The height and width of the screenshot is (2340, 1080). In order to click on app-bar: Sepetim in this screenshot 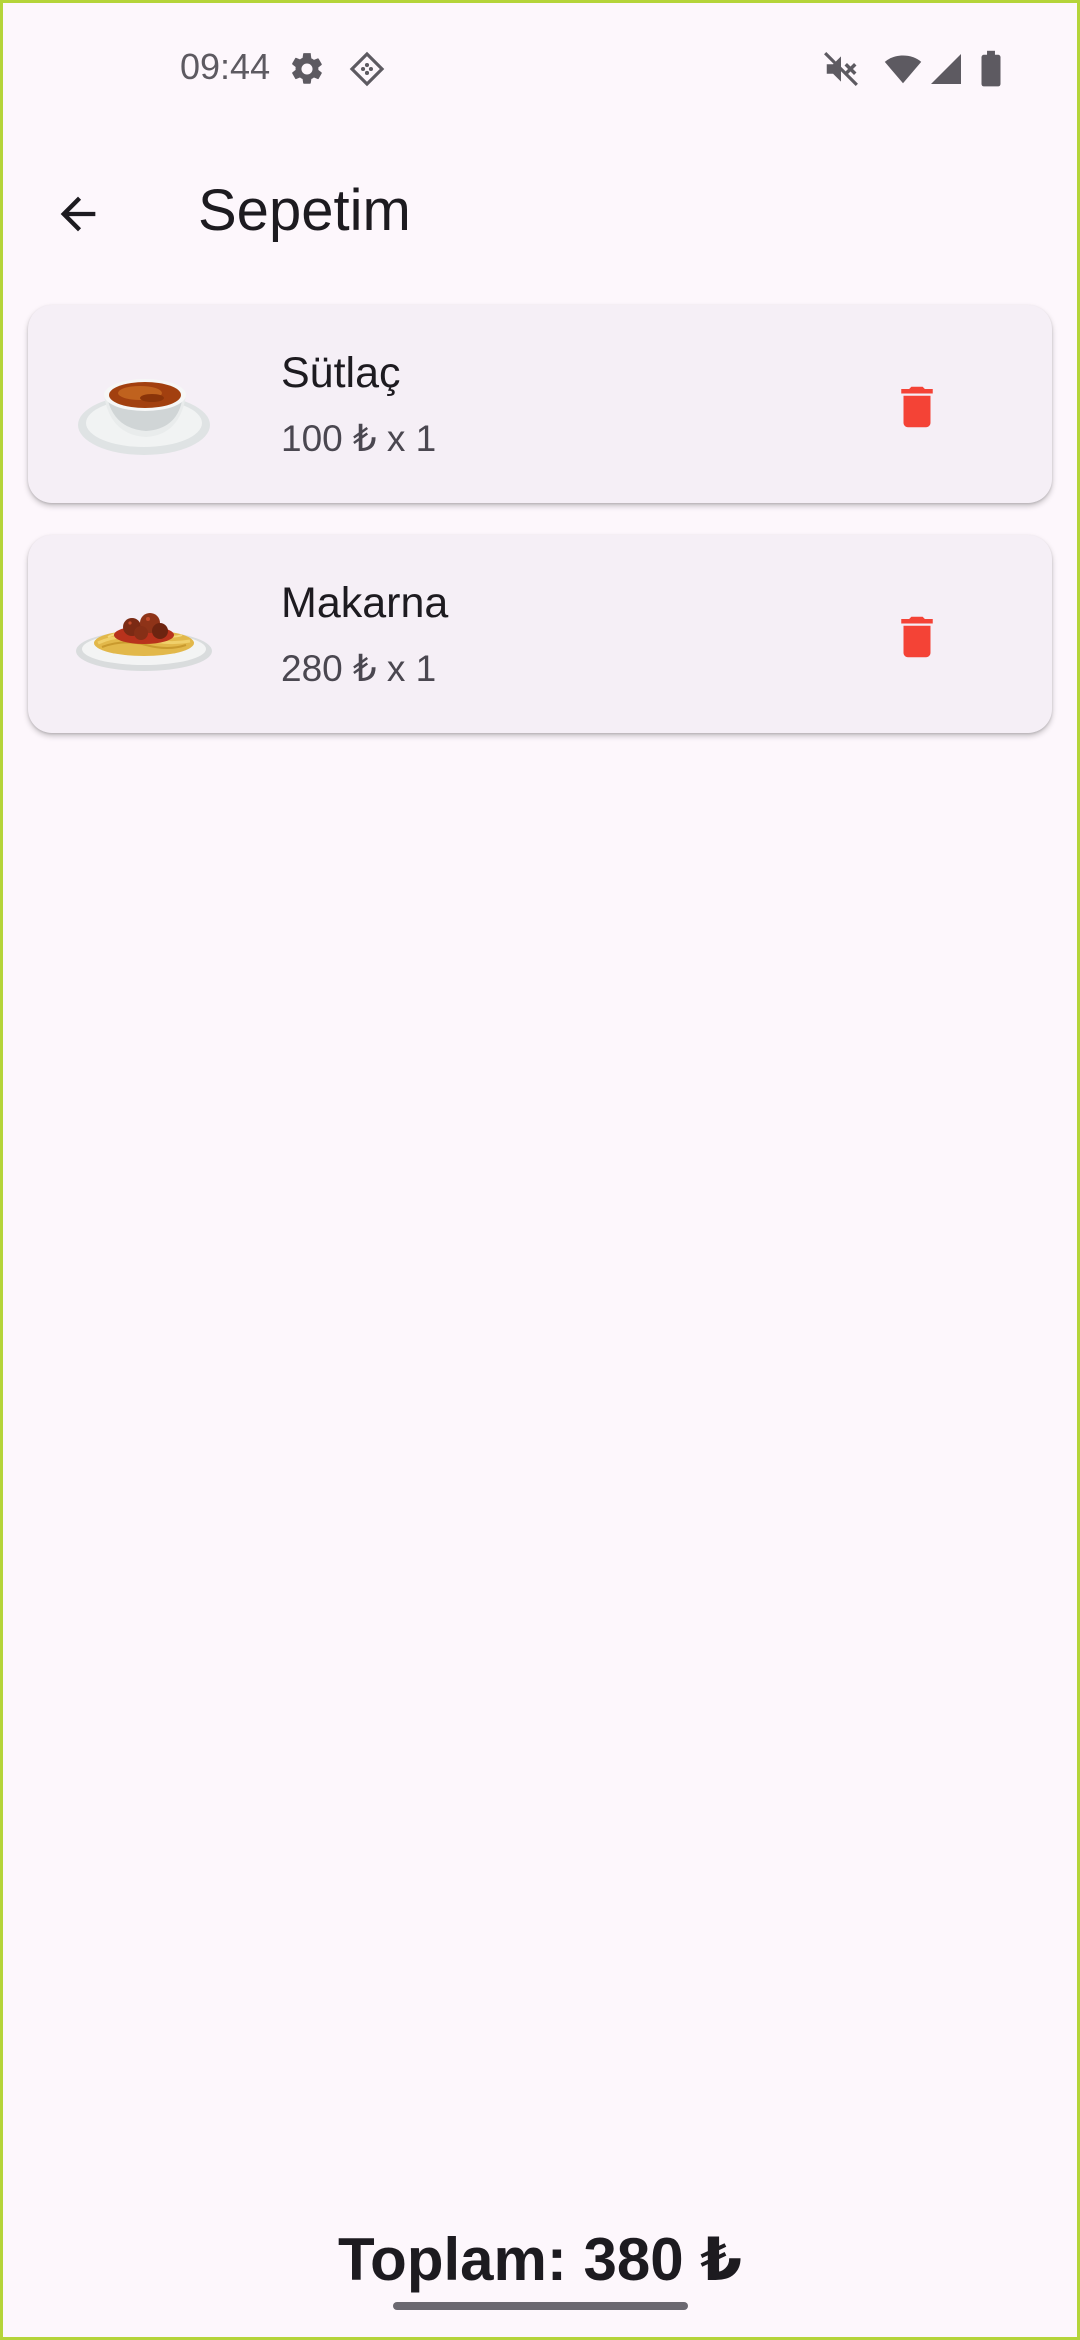, I will do `click(540, 210)`.